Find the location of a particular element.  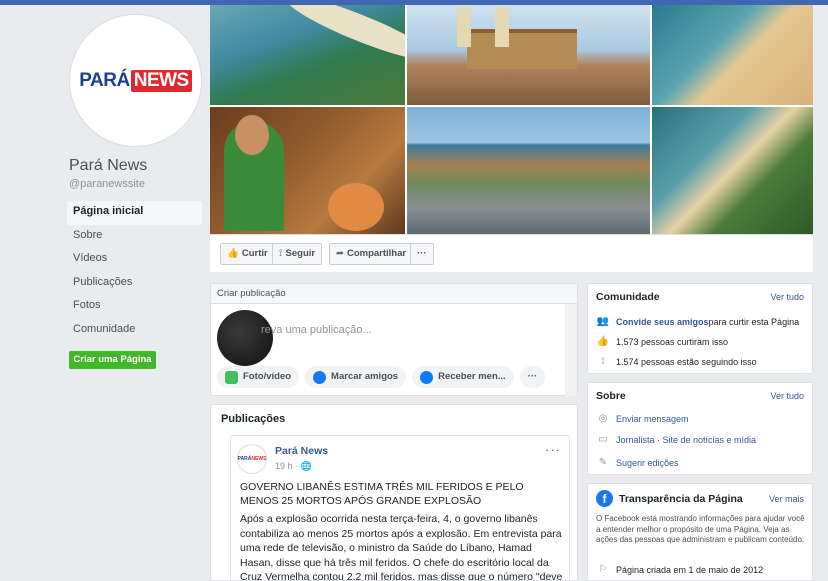

send-message-row: ◎ Enviar mensagem is located at coordinates (642, 418).